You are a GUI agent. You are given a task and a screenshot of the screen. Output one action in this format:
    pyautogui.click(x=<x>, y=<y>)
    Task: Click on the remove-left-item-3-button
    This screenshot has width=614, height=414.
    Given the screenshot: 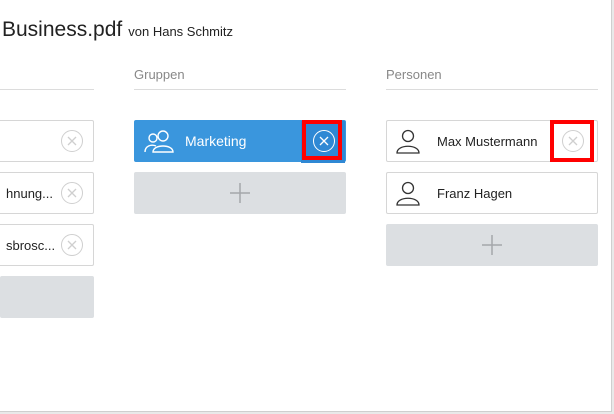 What is the action you would take?
    pyautogui.click(x=72, y=245)
    